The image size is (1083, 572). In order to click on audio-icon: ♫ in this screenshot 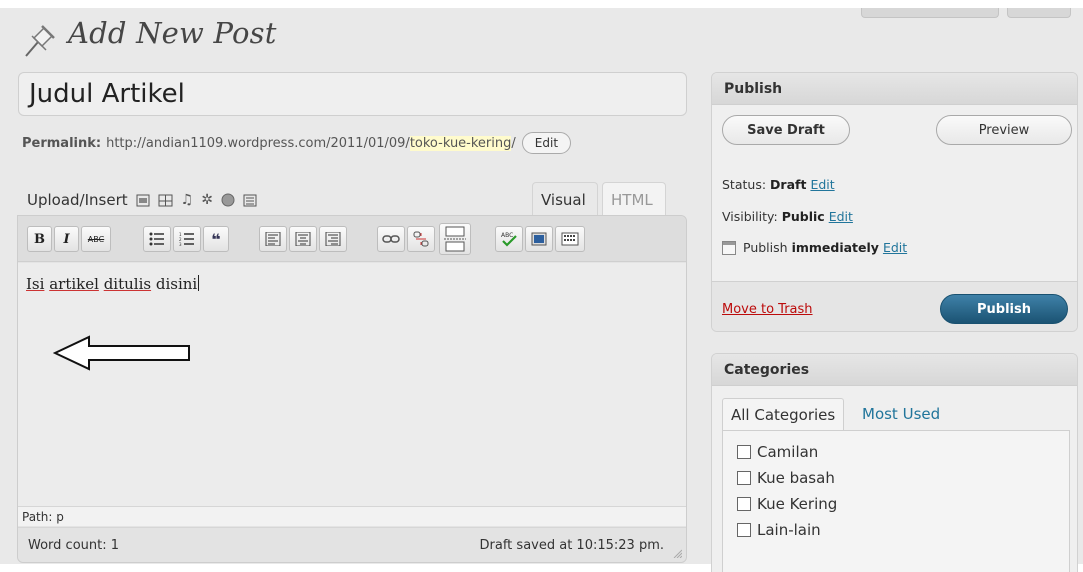, I will do `click(187, 200)`.